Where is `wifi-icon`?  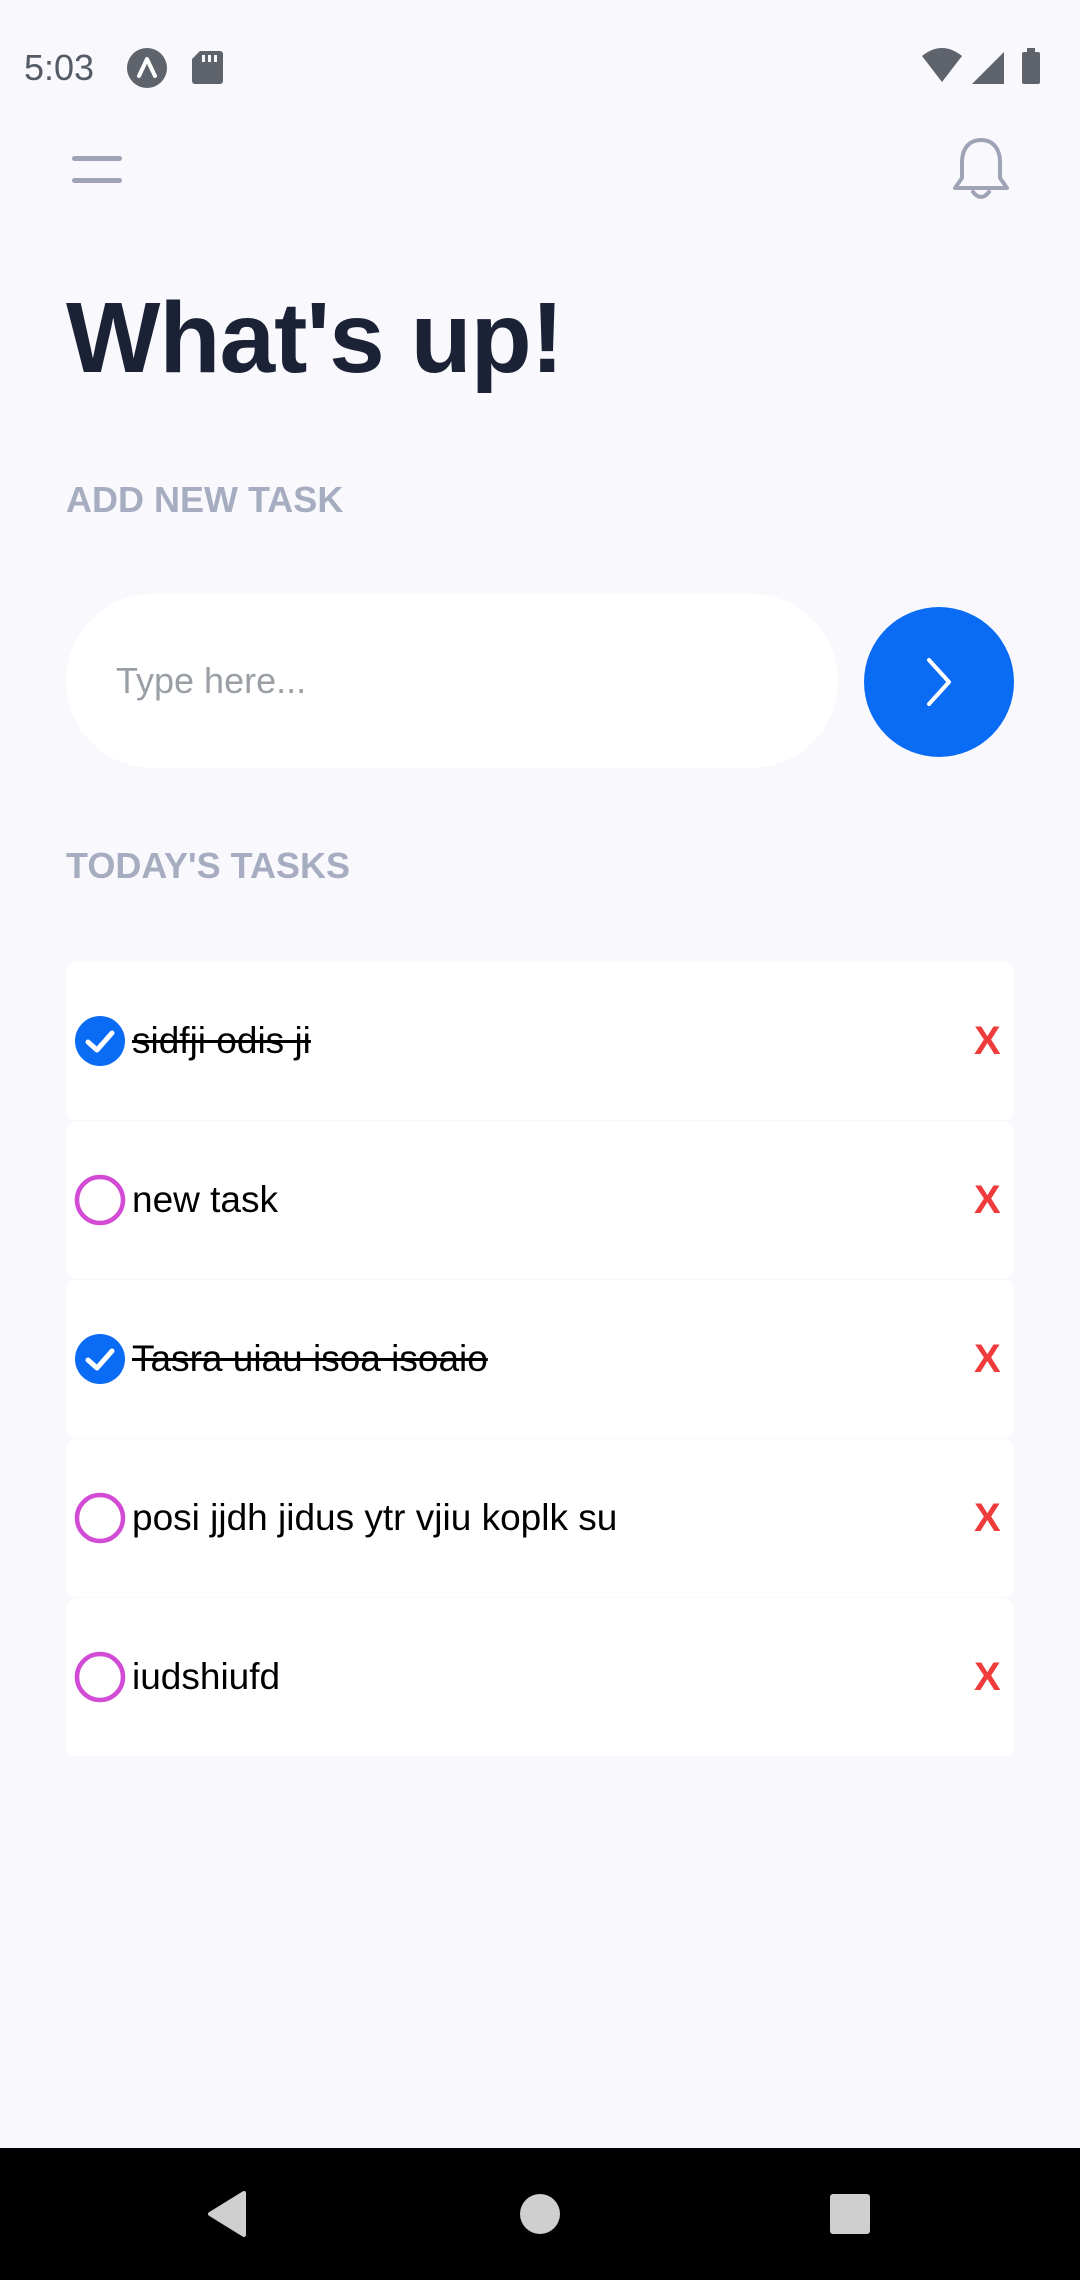 wifi-icon is located at coordinates (942, 65).